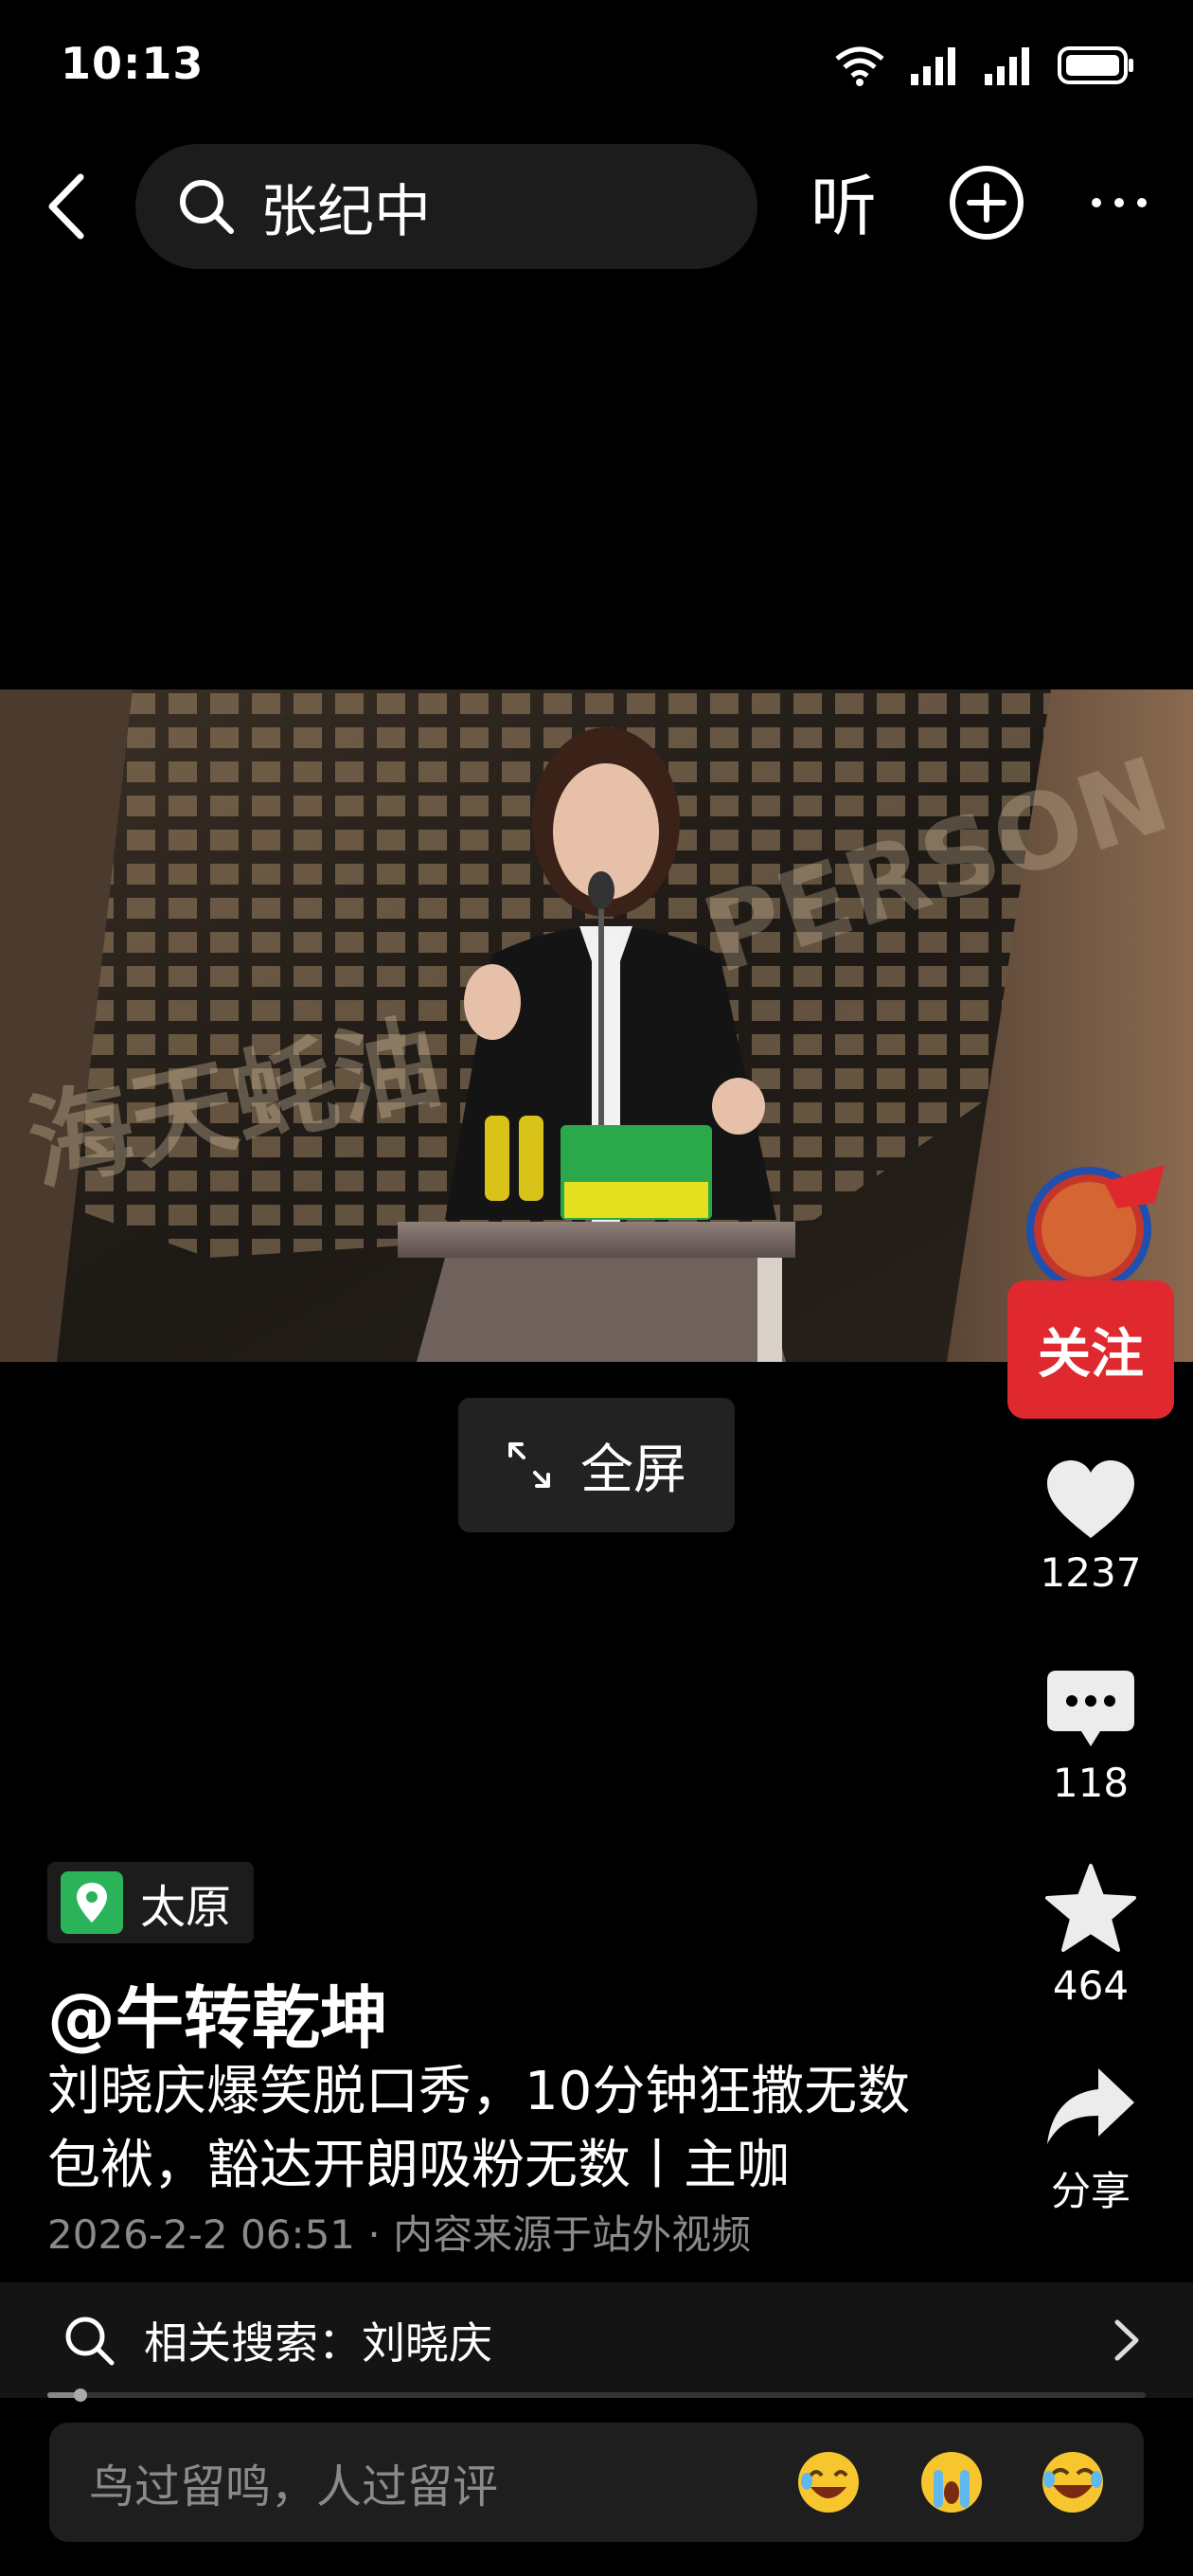 This screenshot has height=2576, width=1193. What do you see at coordinates (1090, 1499) in the screenshot?
I see `heart-icon` at bounding box center [1090, 1499].